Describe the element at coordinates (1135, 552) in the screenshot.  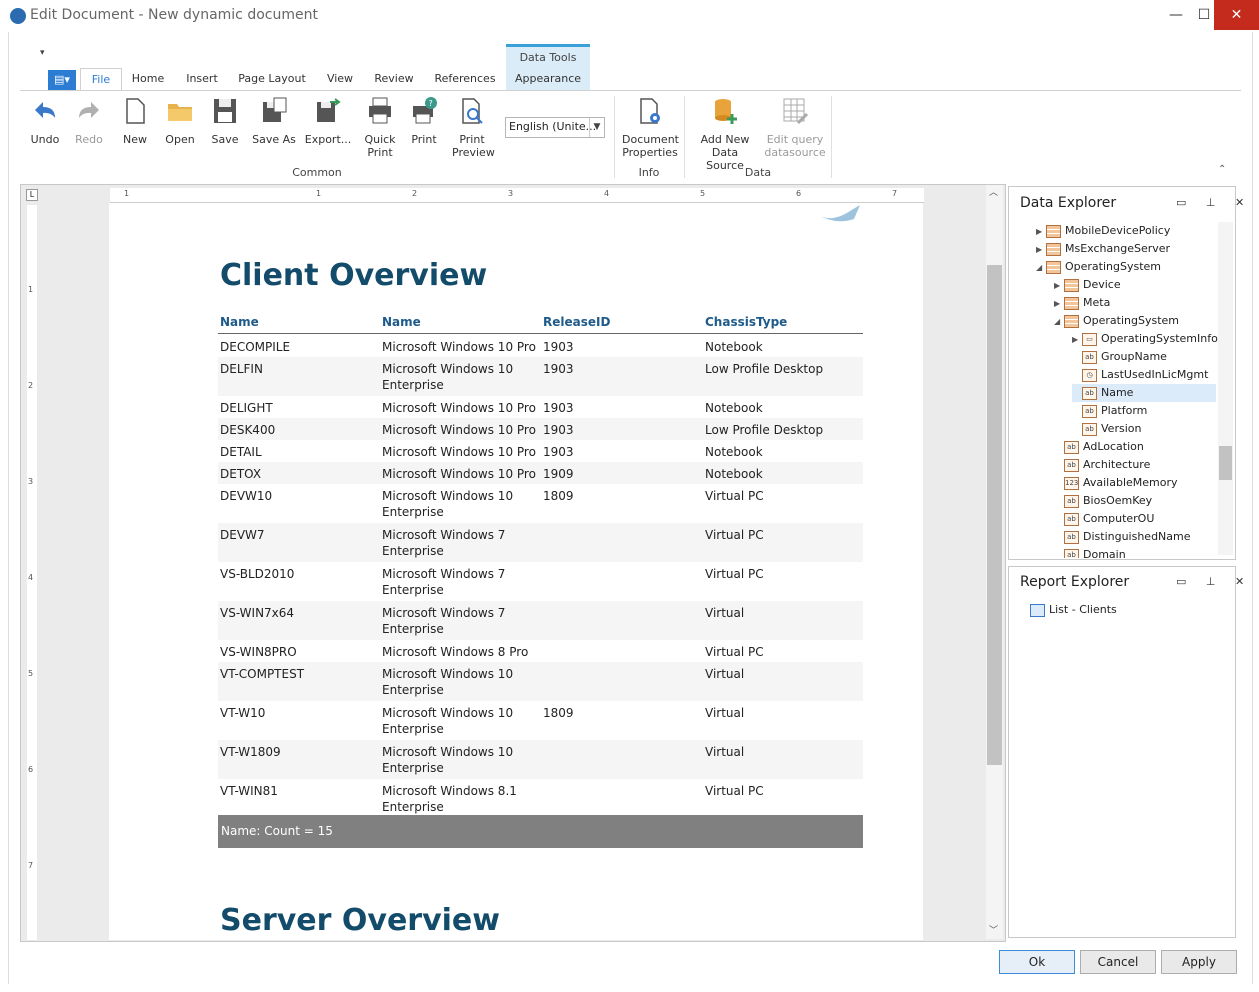
I see `tree-item: ab Domain` at that location.